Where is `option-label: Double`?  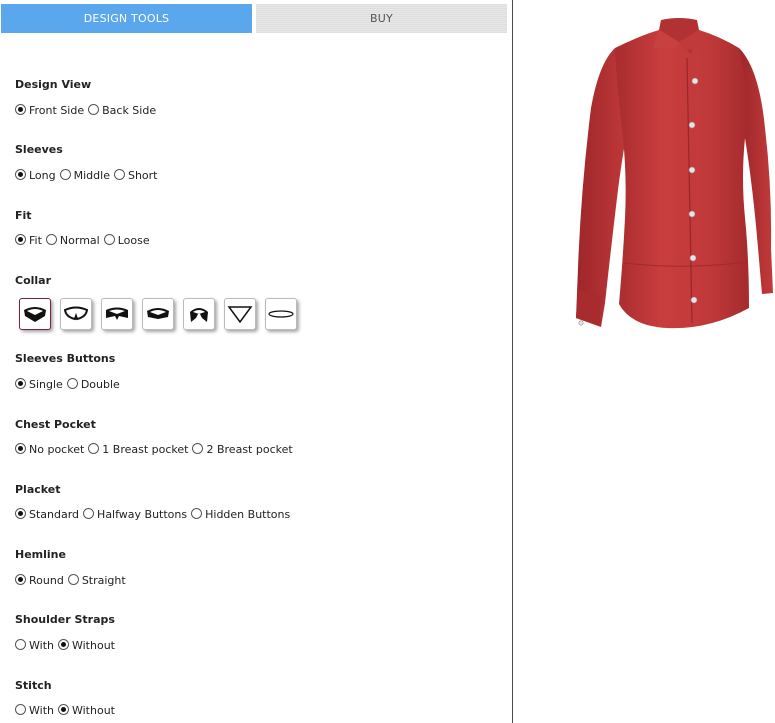 option-label: Double is located at coordinates (100, 384).